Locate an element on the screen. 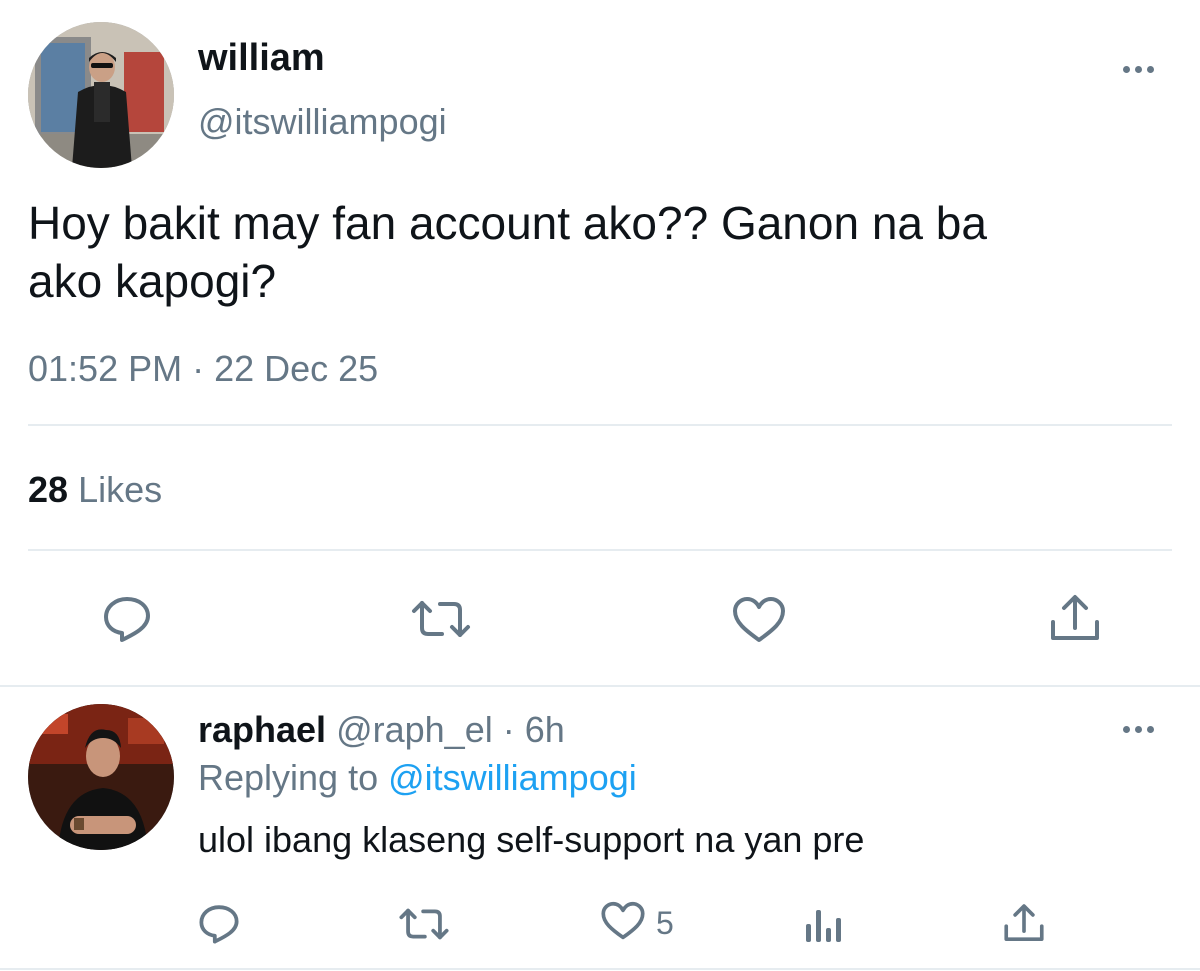 This screenshot has height=971, width=1200. reply-like-icon is located at coordinates (623, 923).